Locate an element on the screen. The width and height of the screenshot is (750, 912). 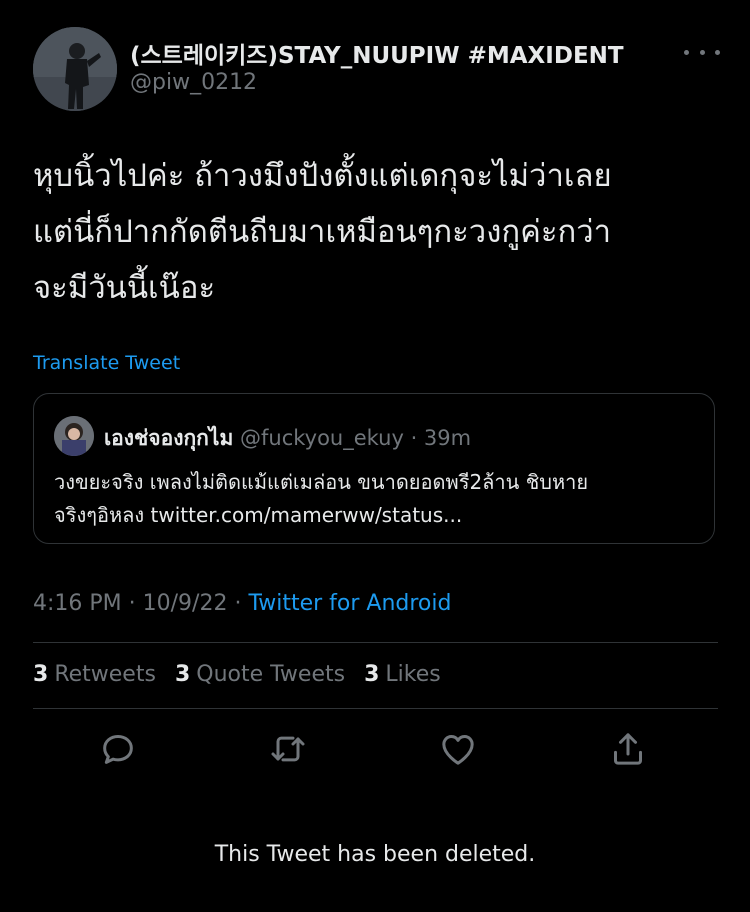
retweets-label: Retweets is located at coordinates (105, 674).